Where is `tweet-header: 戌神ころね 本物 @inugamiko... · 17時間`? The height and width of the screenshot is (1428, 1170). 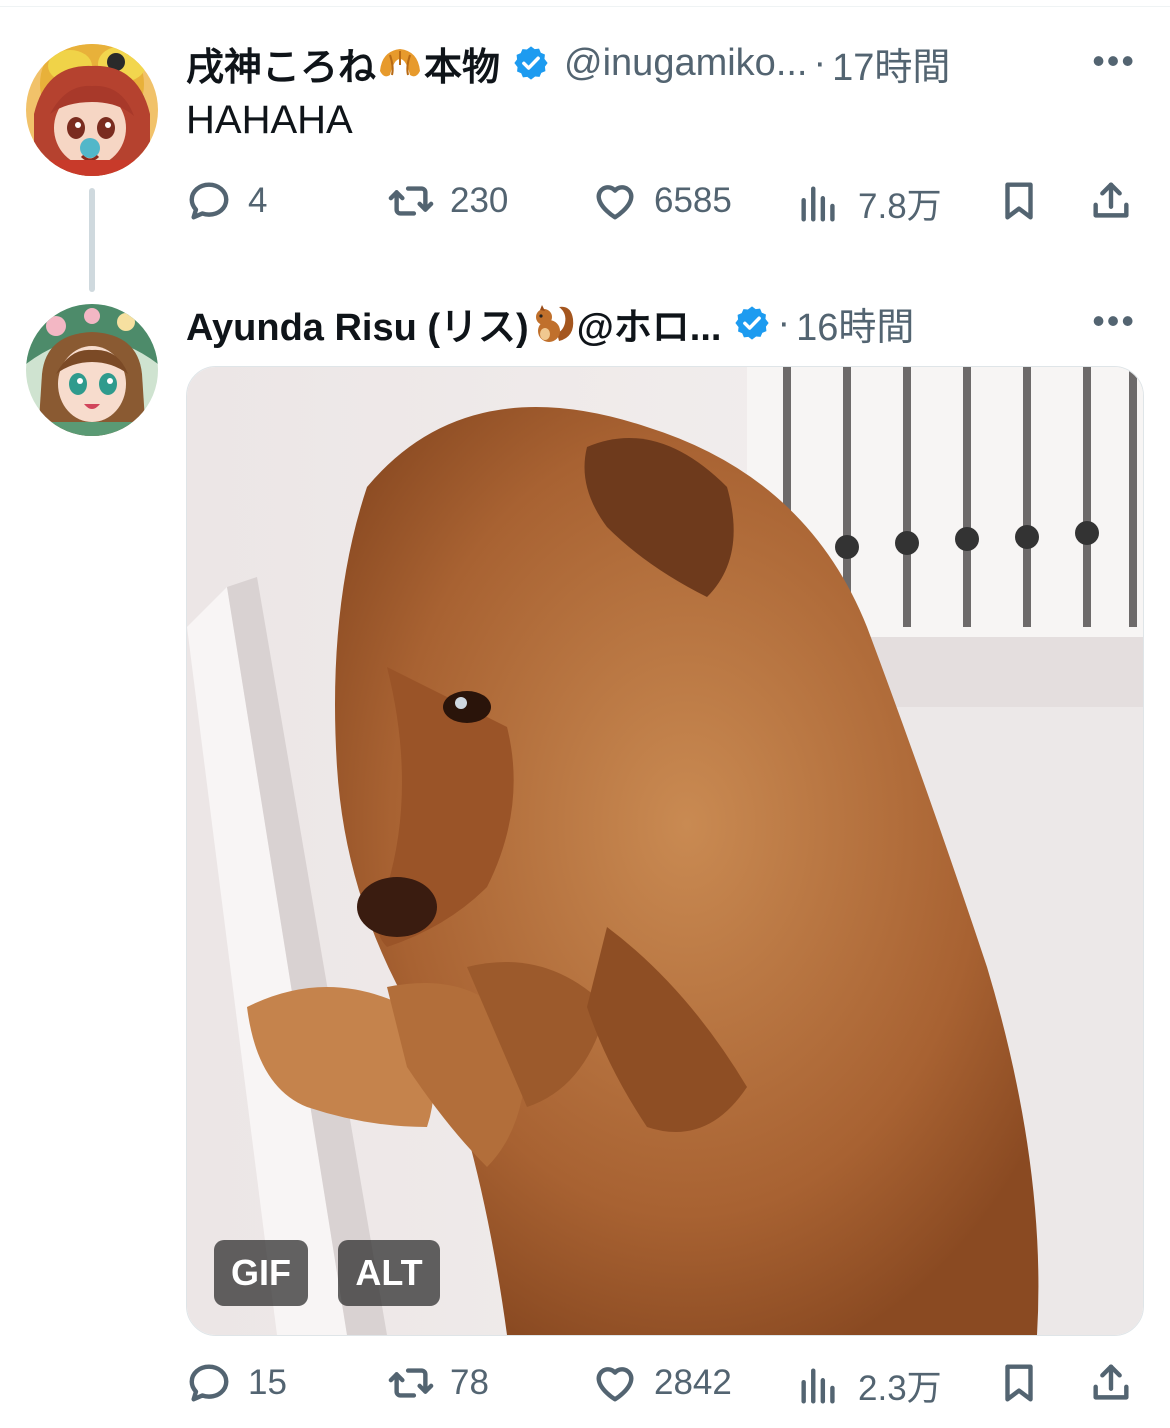 tweet-header: 戌神ころね 本物 @inugamiko... · 17時間 is located at coordinates (568, 63).